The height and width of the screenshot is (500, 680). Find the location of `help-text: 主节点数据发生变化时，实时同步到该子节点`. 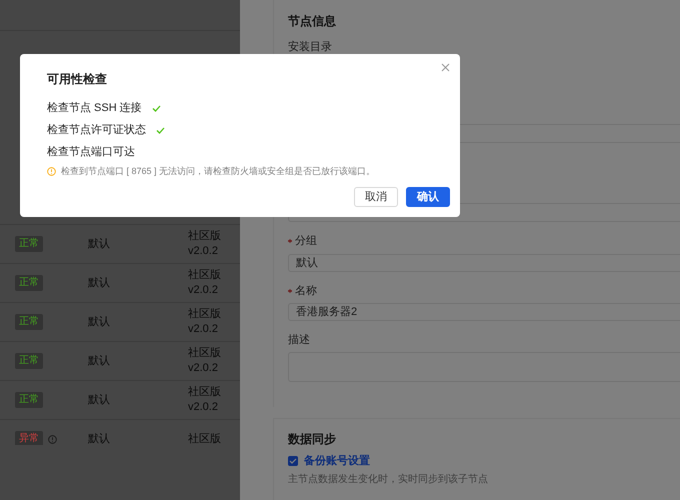

help-text: 主节点数据发生变化时，实时同步到该子节点 is located at coordinates (388, 480).